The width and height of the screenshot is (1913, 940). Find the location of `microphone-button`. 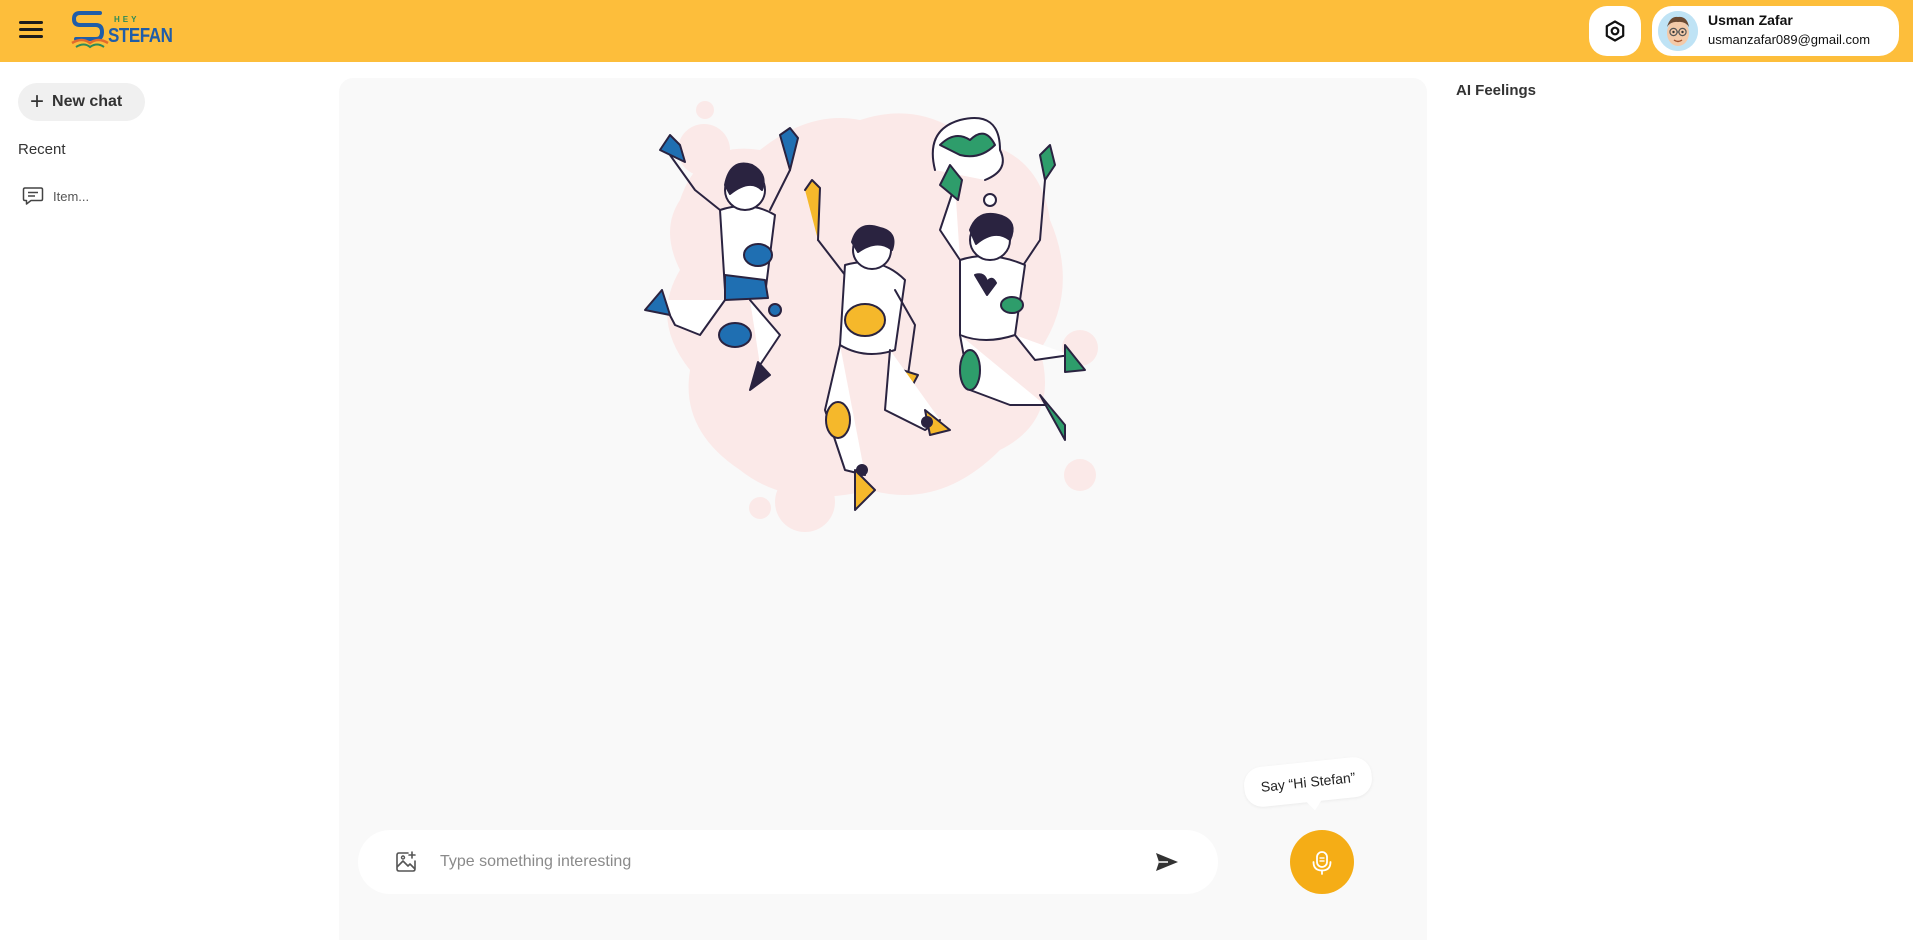

microphone-button is located at coordinates (1322, 862).